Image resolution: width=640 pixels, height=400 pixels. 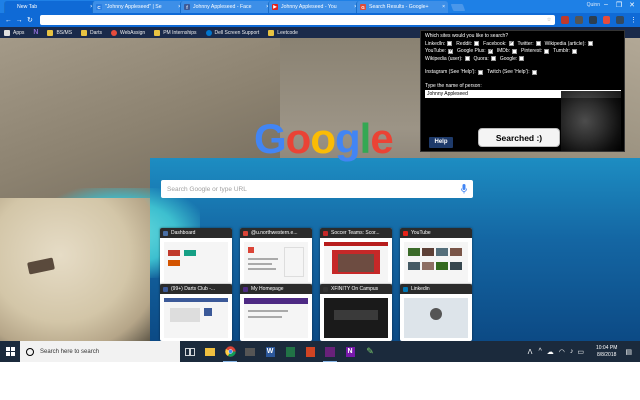 I want to click on bookmark-leetcode: Leetcode, so click(x=283, y=32).